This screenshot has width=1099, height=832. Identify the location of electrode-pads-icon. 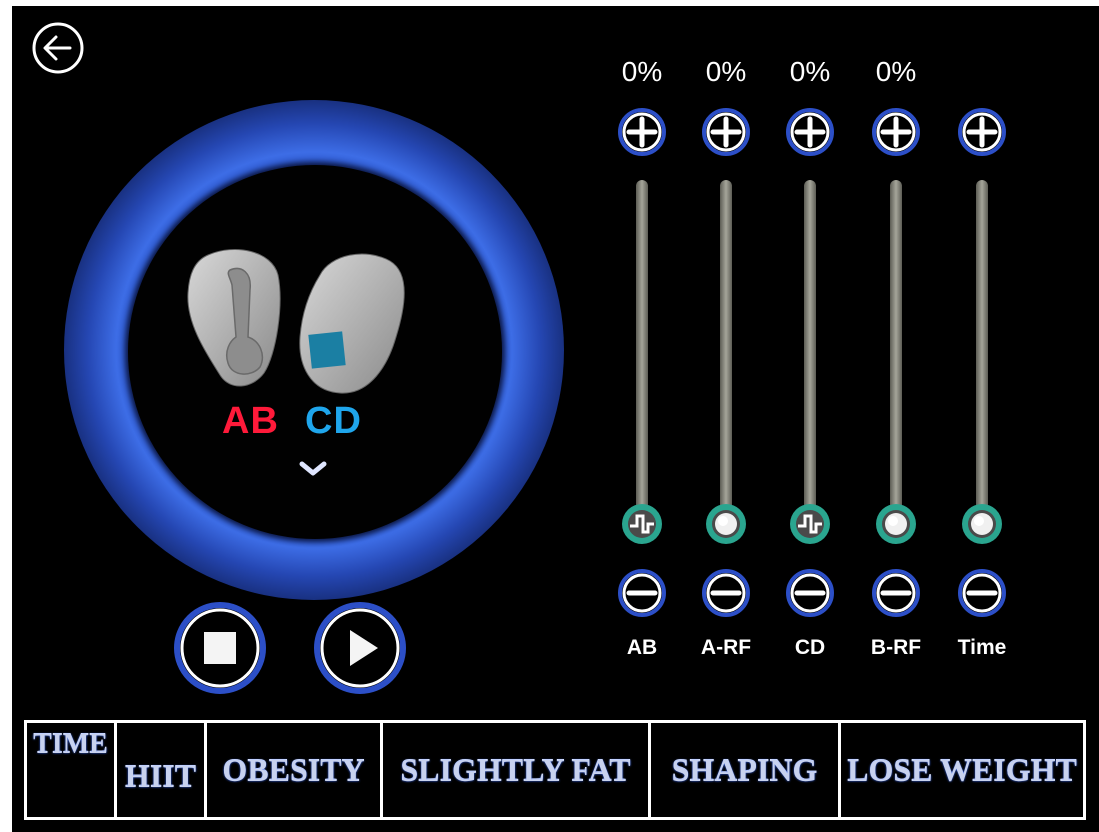
(296, 321).